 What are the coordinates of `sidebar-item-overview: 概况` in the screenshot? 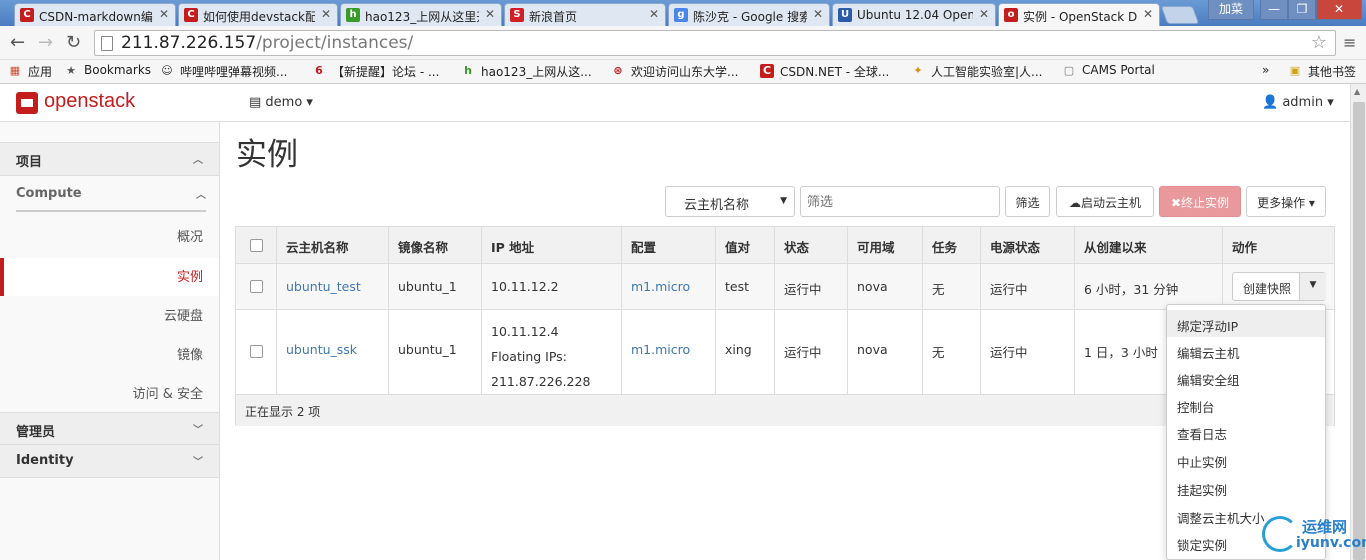 It's located at (109, 237).